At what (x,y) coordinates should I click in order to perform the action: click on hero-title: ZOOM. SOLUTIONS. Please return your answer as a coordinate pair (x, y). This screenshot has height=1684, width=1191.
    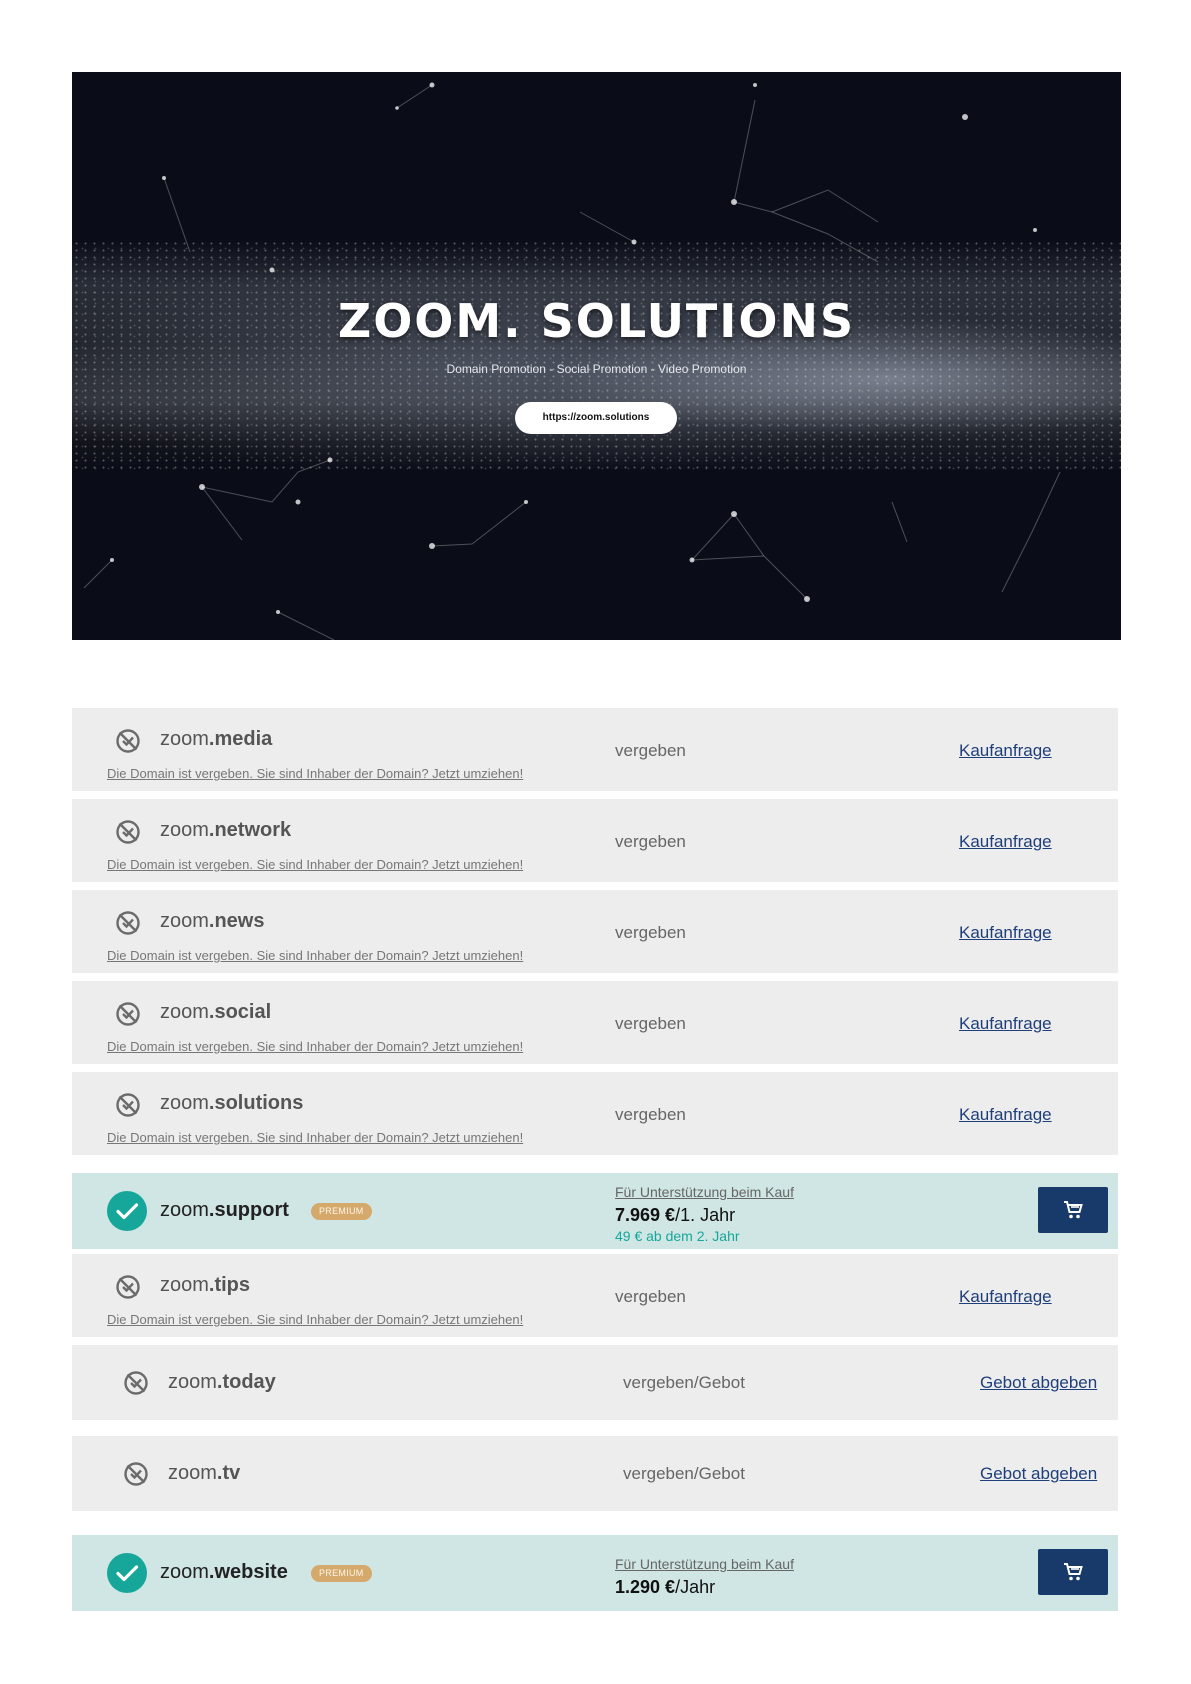
    Looking at the image, I should click on (596, 321).